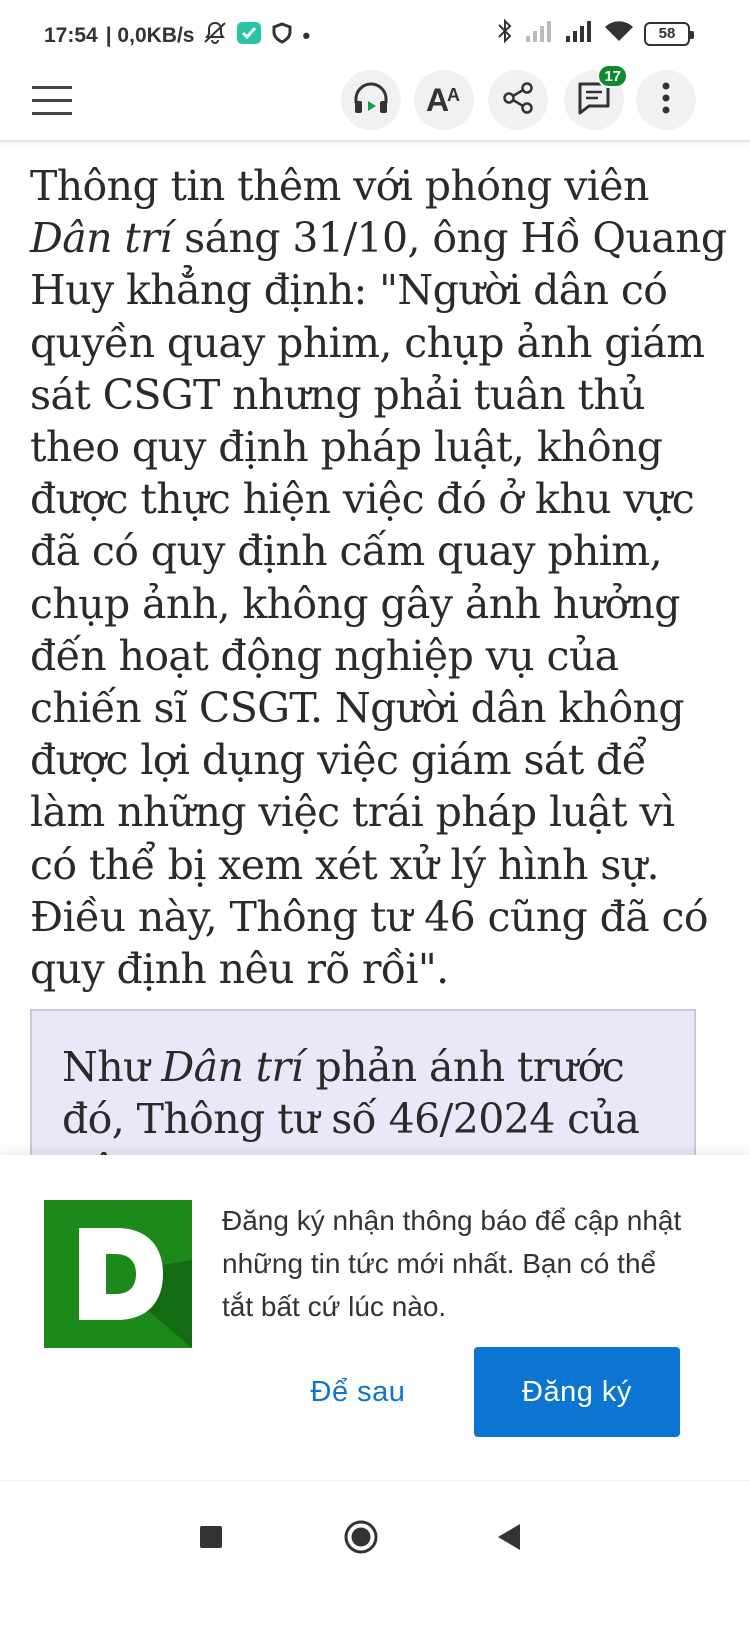 The height and width of the screenshot is (1625, 750). I want to click on more-button, so click(666, 100).